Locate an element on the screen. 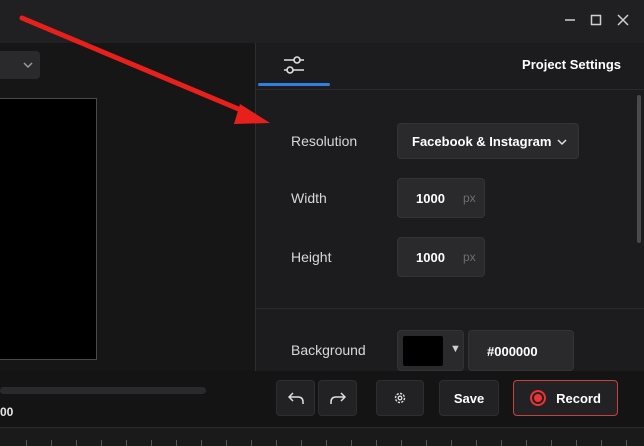 The image size is (644, 446). width-label: Width is located at coordinates (309, 198).